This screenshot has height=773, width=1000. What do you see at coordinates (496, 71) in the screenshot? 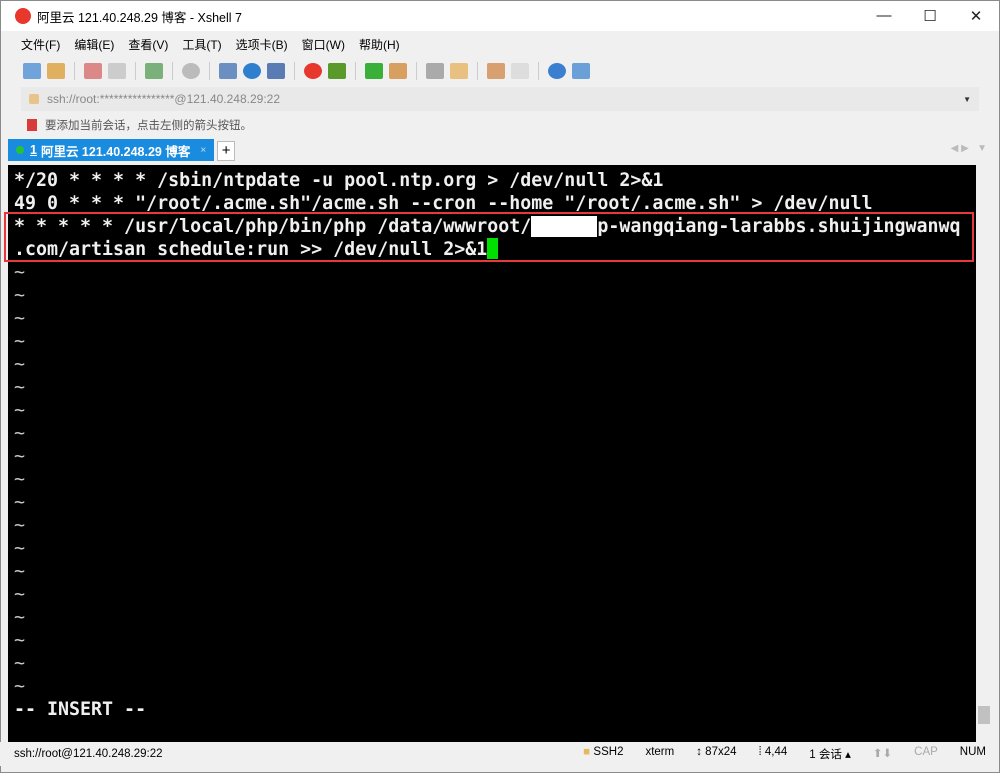
I see `add-folder-icon` at bounding box center [496, 71].